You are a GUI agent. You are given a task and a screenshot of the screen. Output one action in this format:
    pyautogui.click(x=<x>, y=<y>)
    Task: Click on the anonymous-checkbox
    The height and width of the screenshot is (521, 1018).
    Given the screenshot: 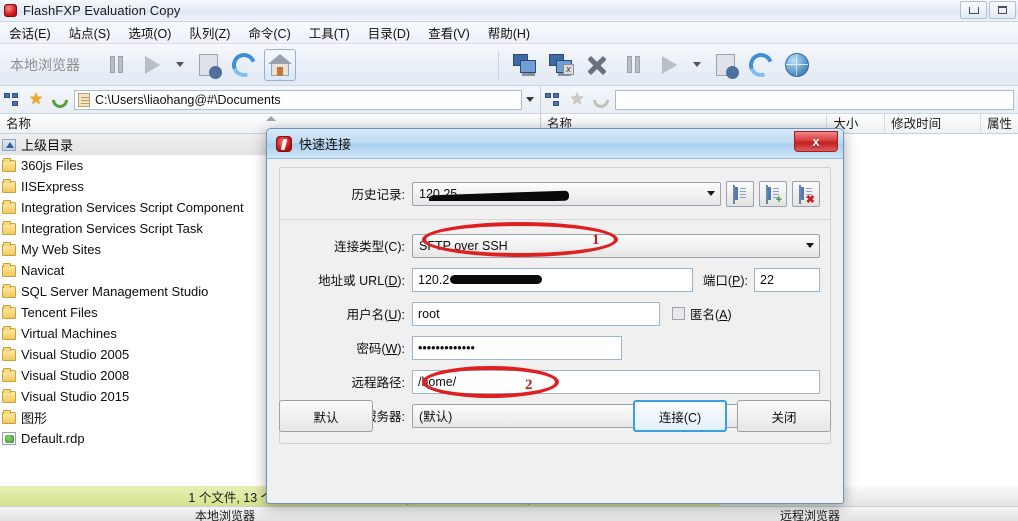 What is the action you would take?
    pyautogui.click(x=678, y=313)
    